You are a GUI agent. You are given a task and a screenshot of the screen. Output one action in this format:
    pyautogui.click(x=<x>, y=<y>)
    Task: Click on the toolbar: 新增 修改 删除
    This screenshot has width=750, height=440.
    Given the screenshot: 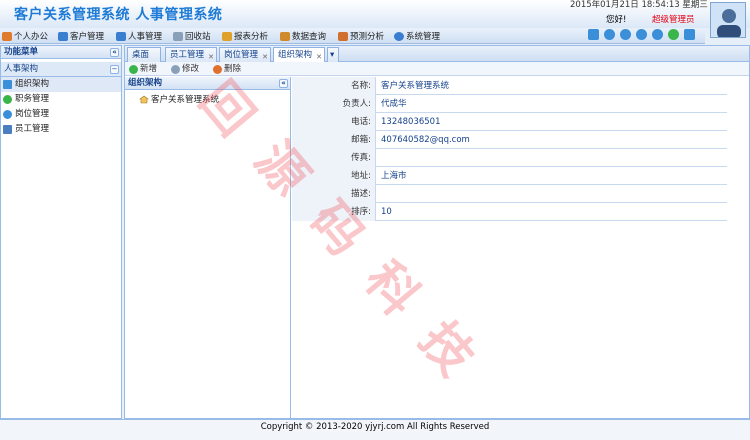 What is the action you would take?
    pyautogui.click(x=437, y=69)
    